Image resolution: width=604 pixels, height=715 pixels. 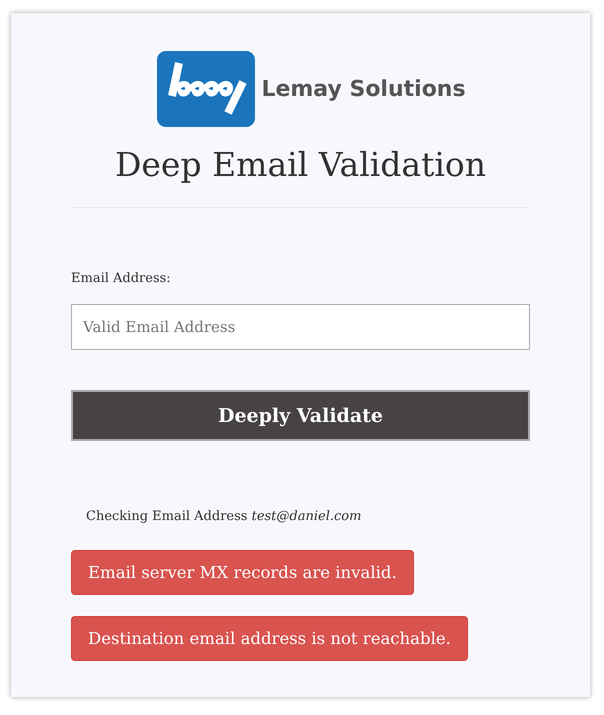 What do you see at coordinates (363, 89) in the screenshot?
I see `company-name: Lemay Solutions` at bounding box center [363, 89].